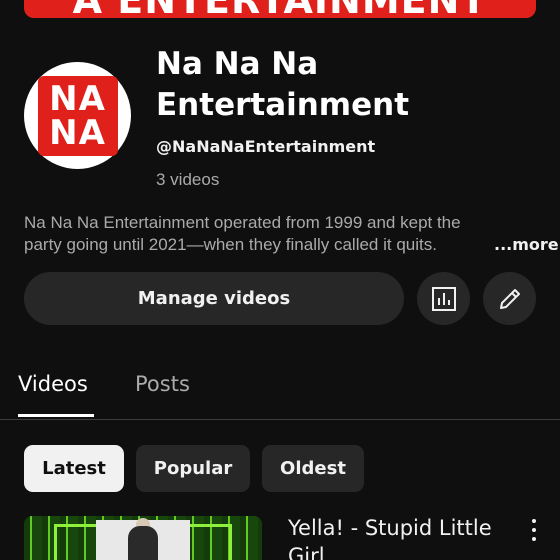  I want to click on pencil-icon, so click(509, 298).